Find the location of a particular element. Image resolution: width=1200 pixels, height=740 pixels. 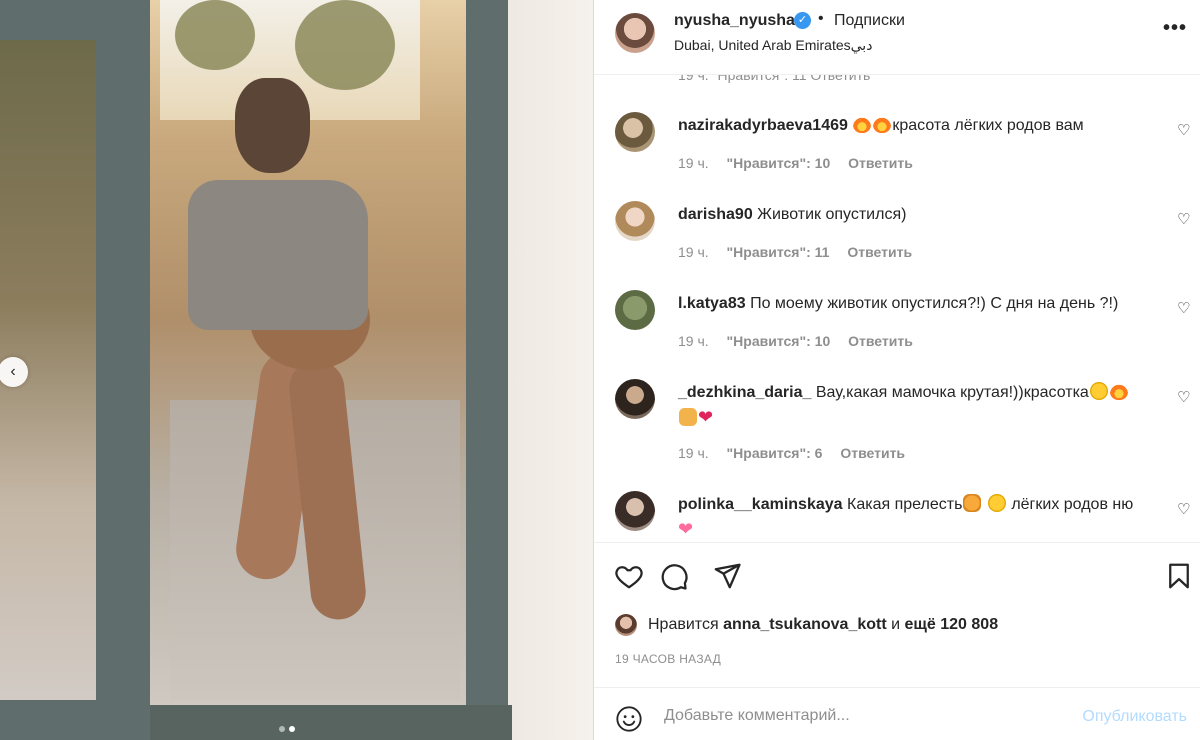

following-button: Подписки is located at coordinates (869, 21).